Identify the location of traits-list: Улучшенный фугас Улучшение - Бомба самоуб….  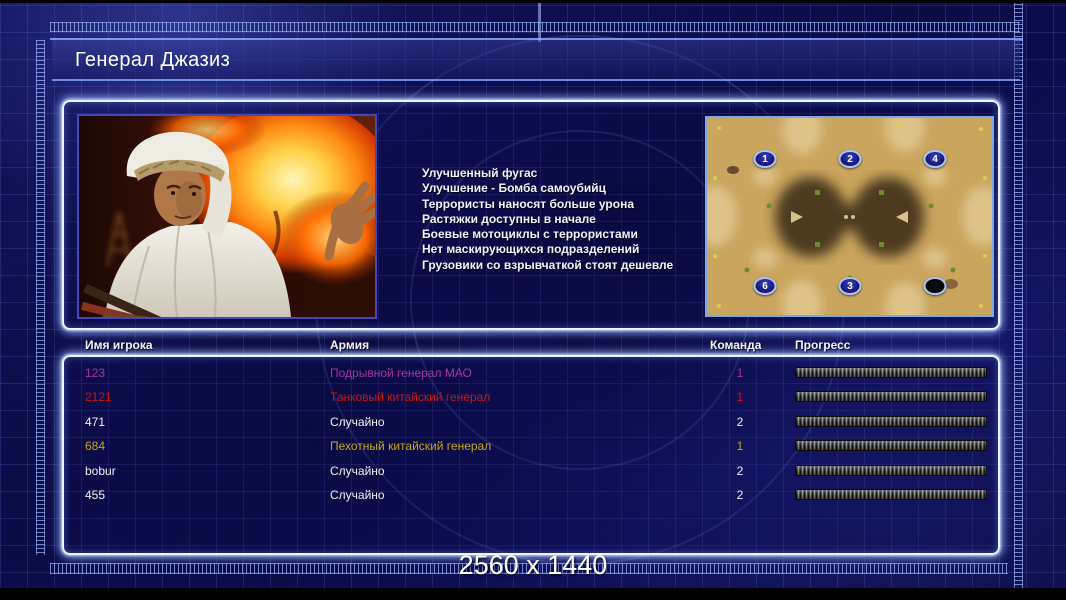
(569, 219).